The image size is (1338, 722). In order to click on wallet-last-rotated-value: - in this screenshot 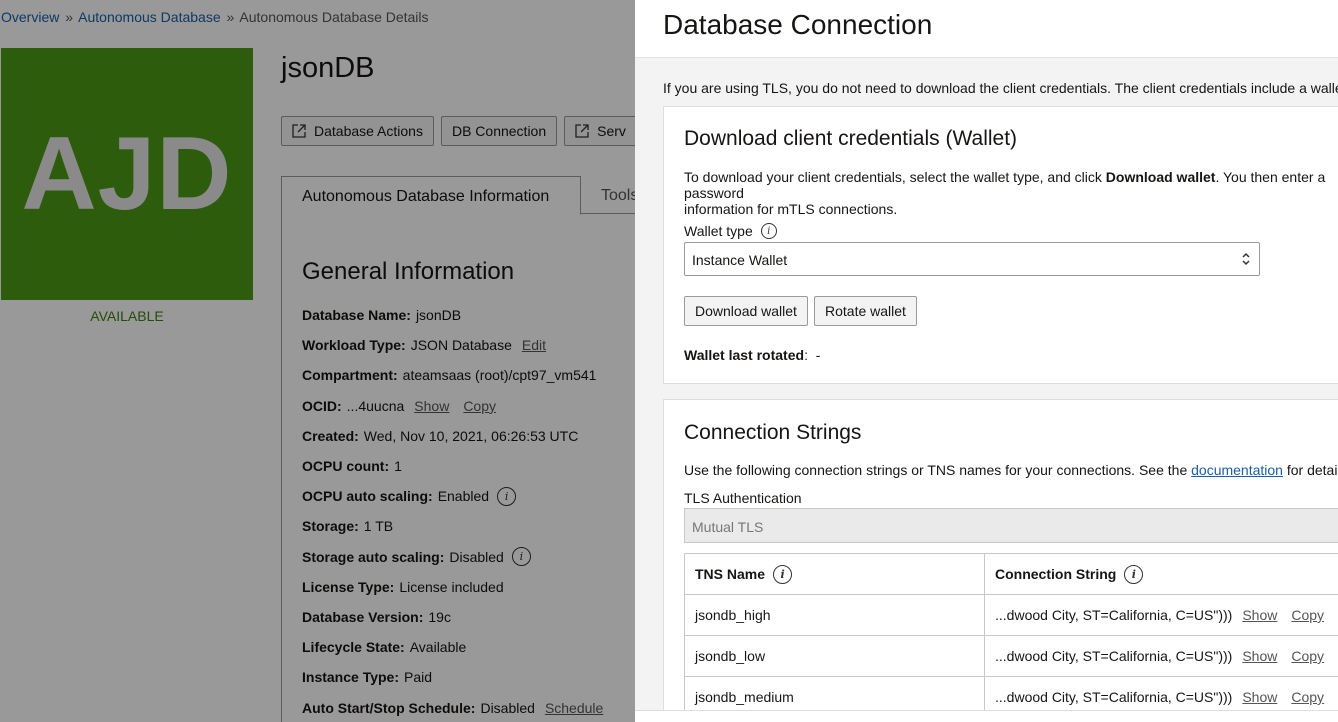, I will do `click(818, 355)`.